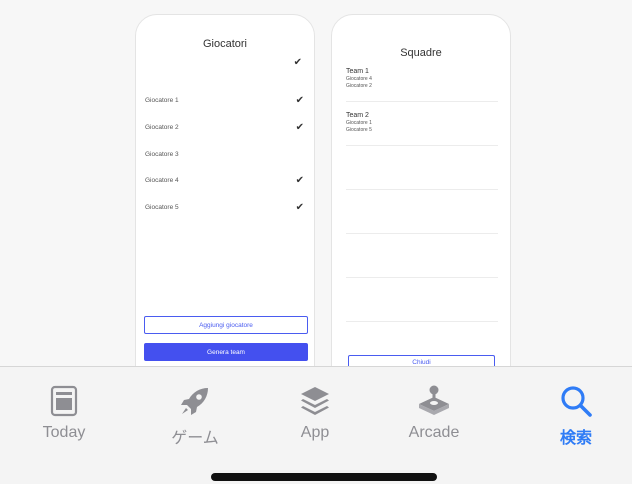 The width and height of the screenshot is (632, 484). What do you see at coordinates (225, 44) in the screenshot?
I see `players-title: Giocatori` at bounding box center [225, 44].